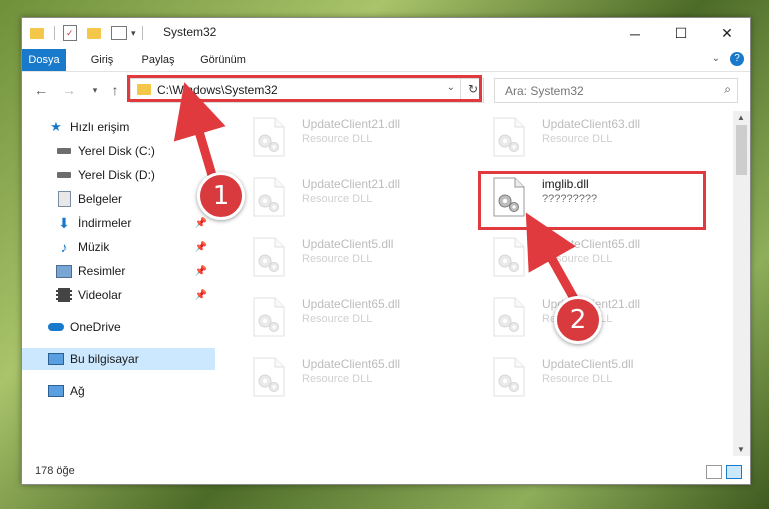 This screenshot has width=769, height=509. What do you see at coordinates (221, 196) in the screenshot?
I see `step-badge-1: 1` at bounding box center [221, 196].